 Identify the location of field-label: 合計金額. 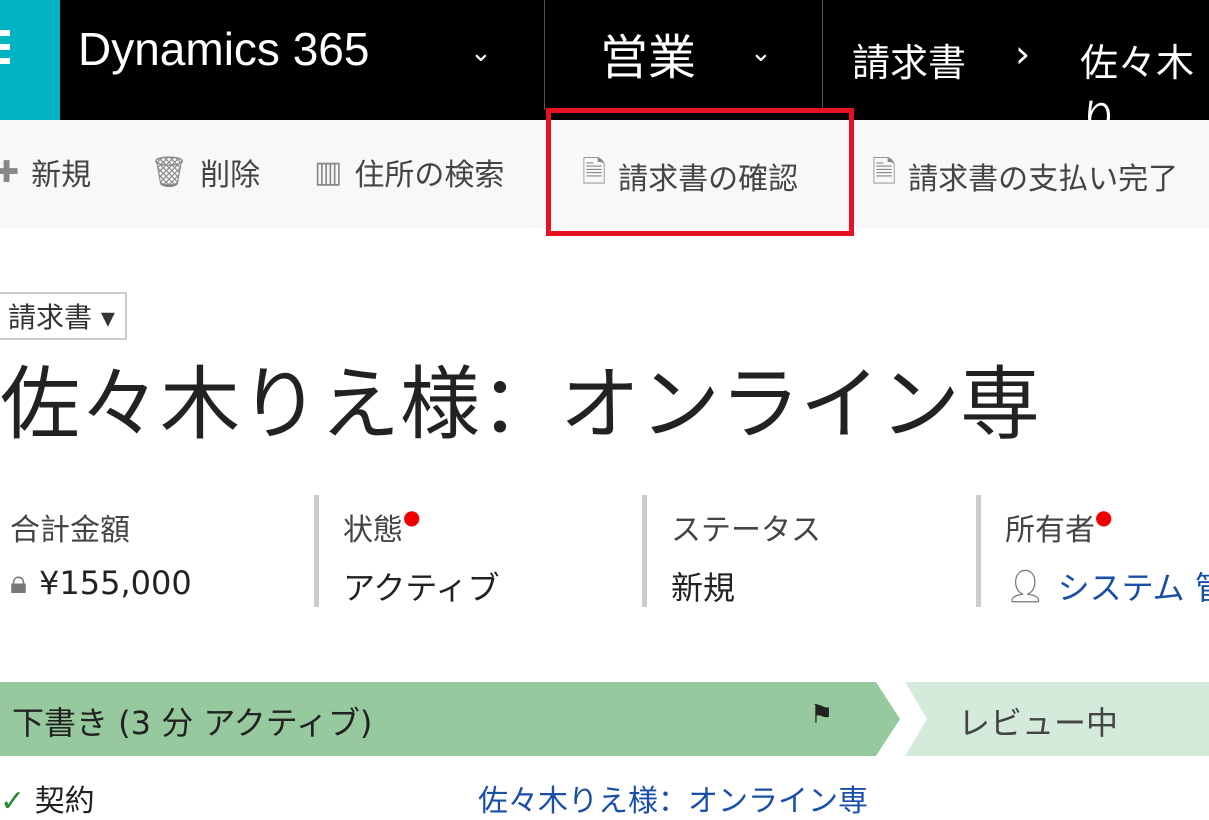
(70, 530).